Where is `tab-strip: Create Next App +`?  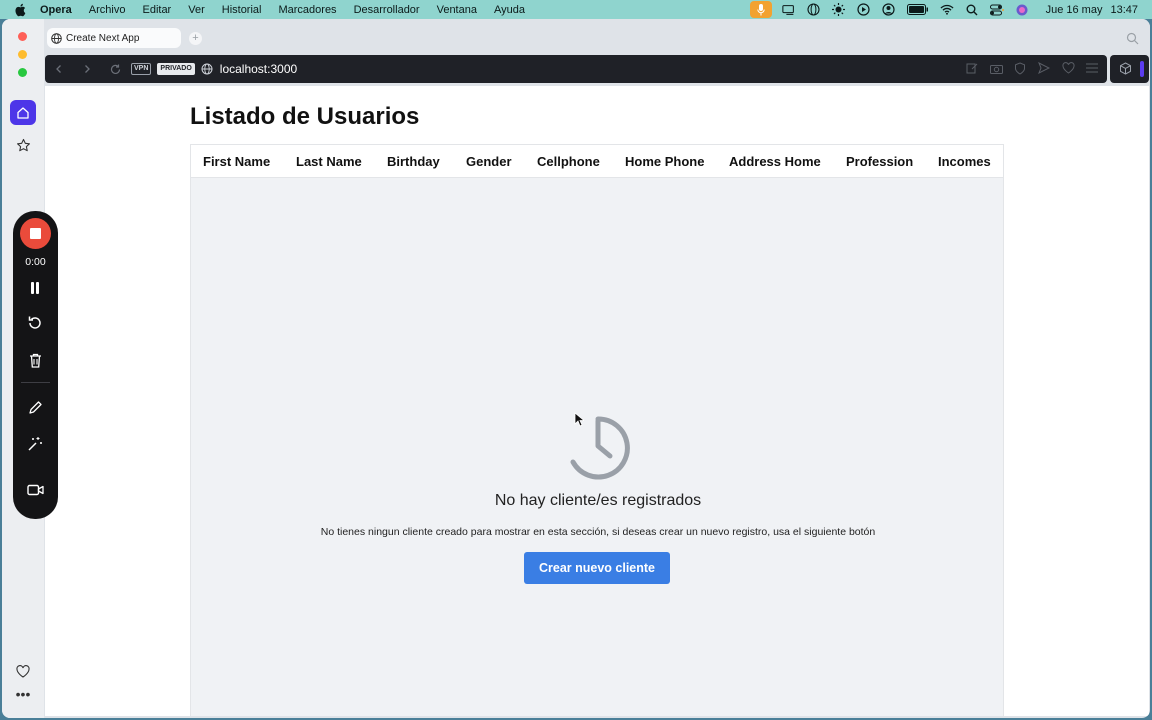 tab-strip: Create Next App + is located at coordinates (597, 36).